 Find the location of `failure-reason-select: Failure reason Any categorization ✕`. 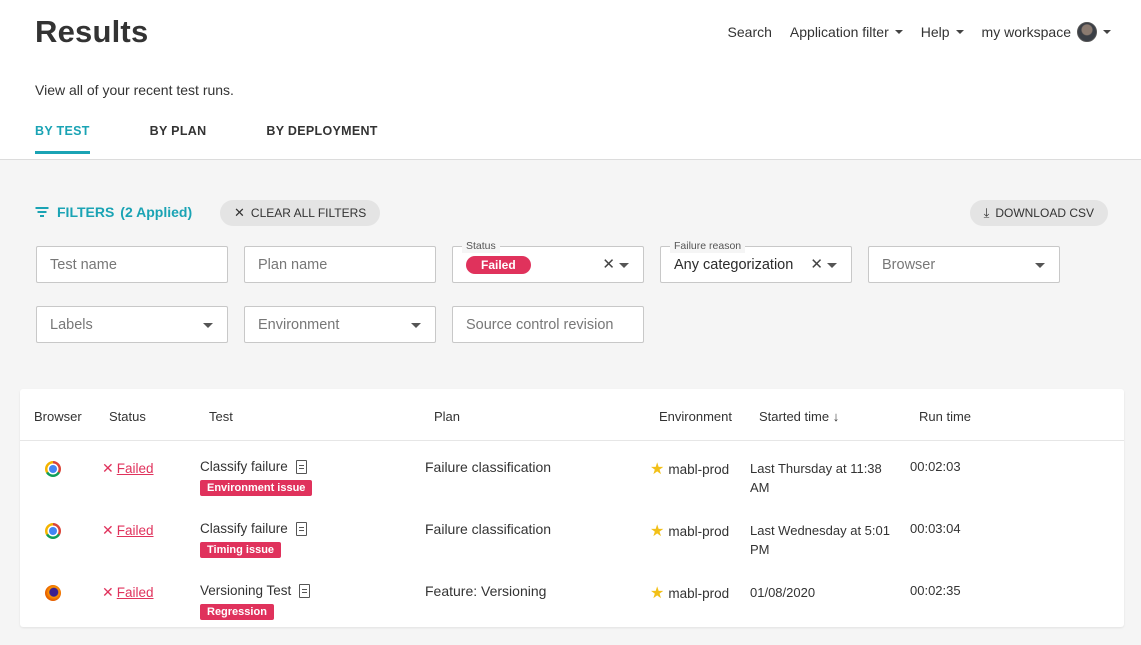

failure-reason-select: Failure reason Any categorization ✕ is located at coordinates (756, 261).